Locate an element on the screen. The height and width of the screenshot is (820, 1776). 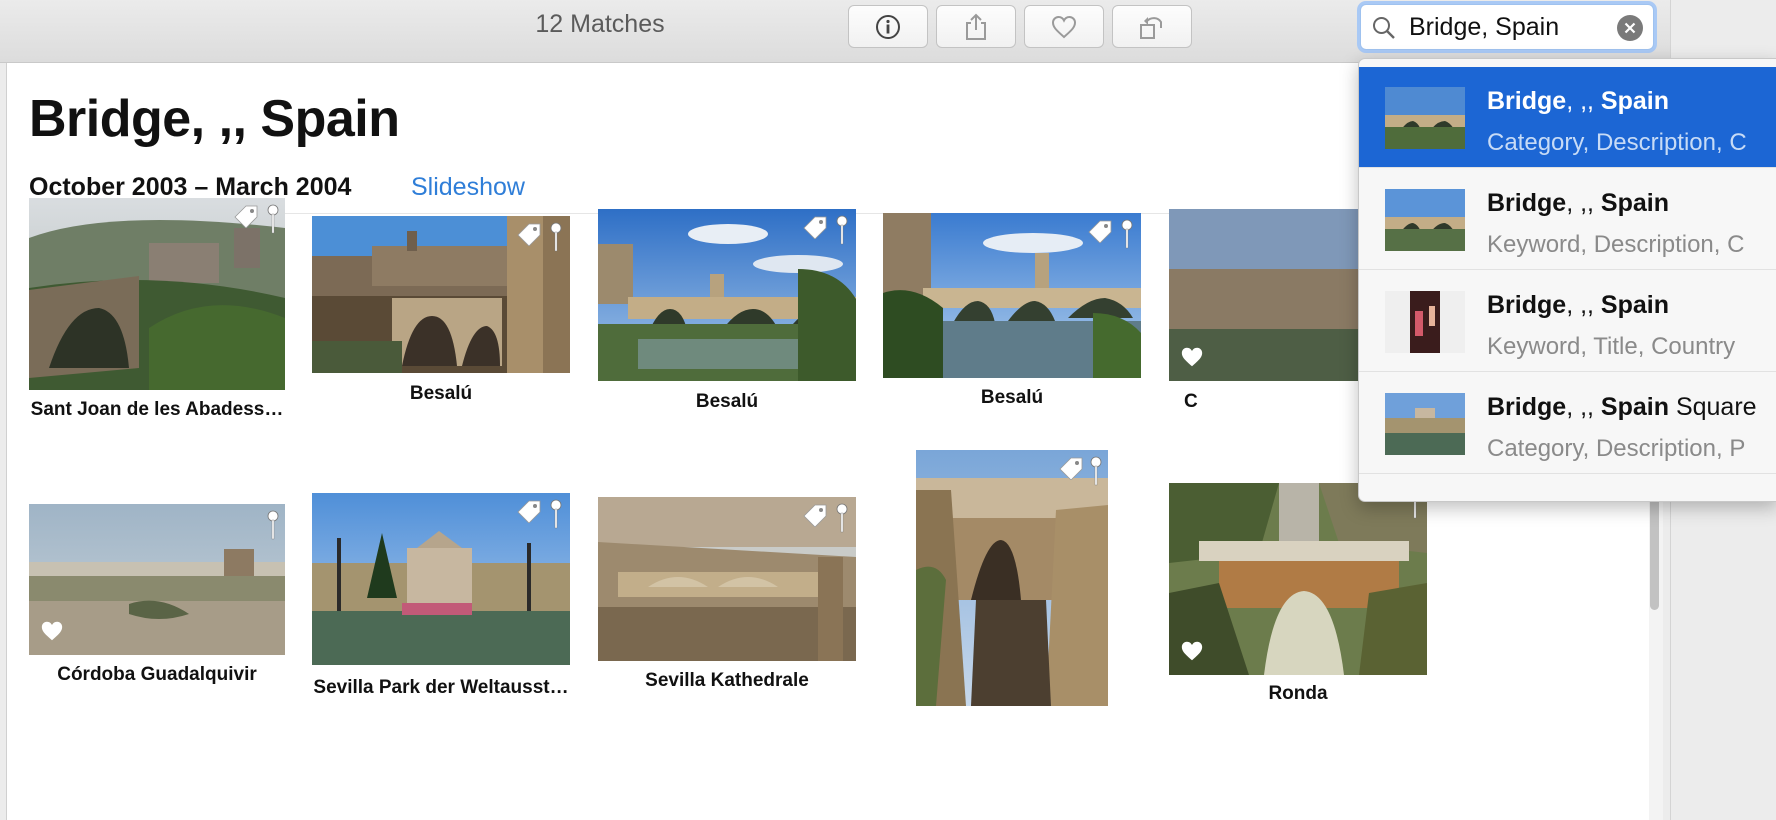
share-icon is located at coordinates (976, 26).